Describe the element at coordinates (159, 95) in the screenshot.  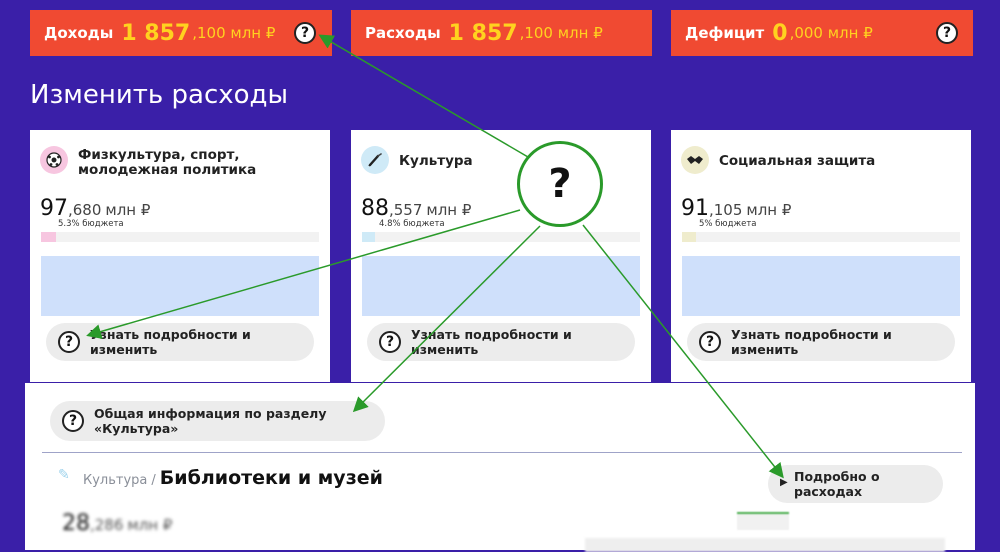
I see `page-title: Изменить расходы` at that location.